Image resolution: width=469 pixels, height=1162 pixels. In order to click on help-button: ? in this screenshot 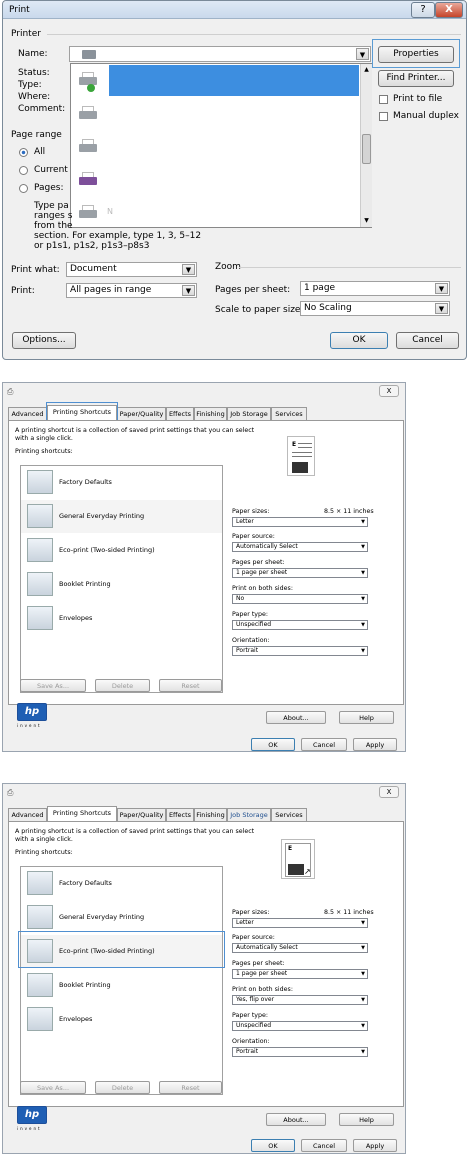, I will do `click(423, 10)`.